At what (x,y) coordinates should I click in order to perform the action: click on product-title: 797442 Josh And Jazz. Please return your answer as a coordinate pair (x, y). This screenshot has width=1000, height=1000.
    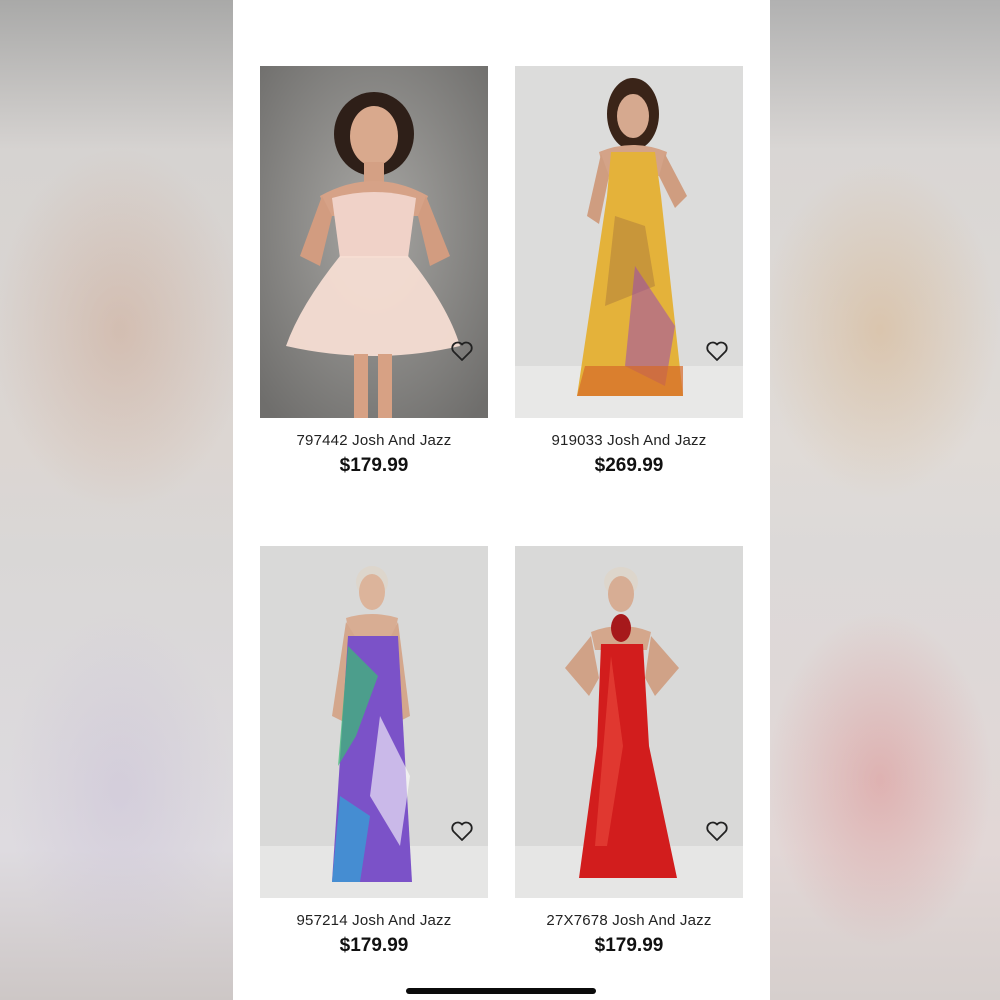
    Looking at the image, I should click on (374, 440).